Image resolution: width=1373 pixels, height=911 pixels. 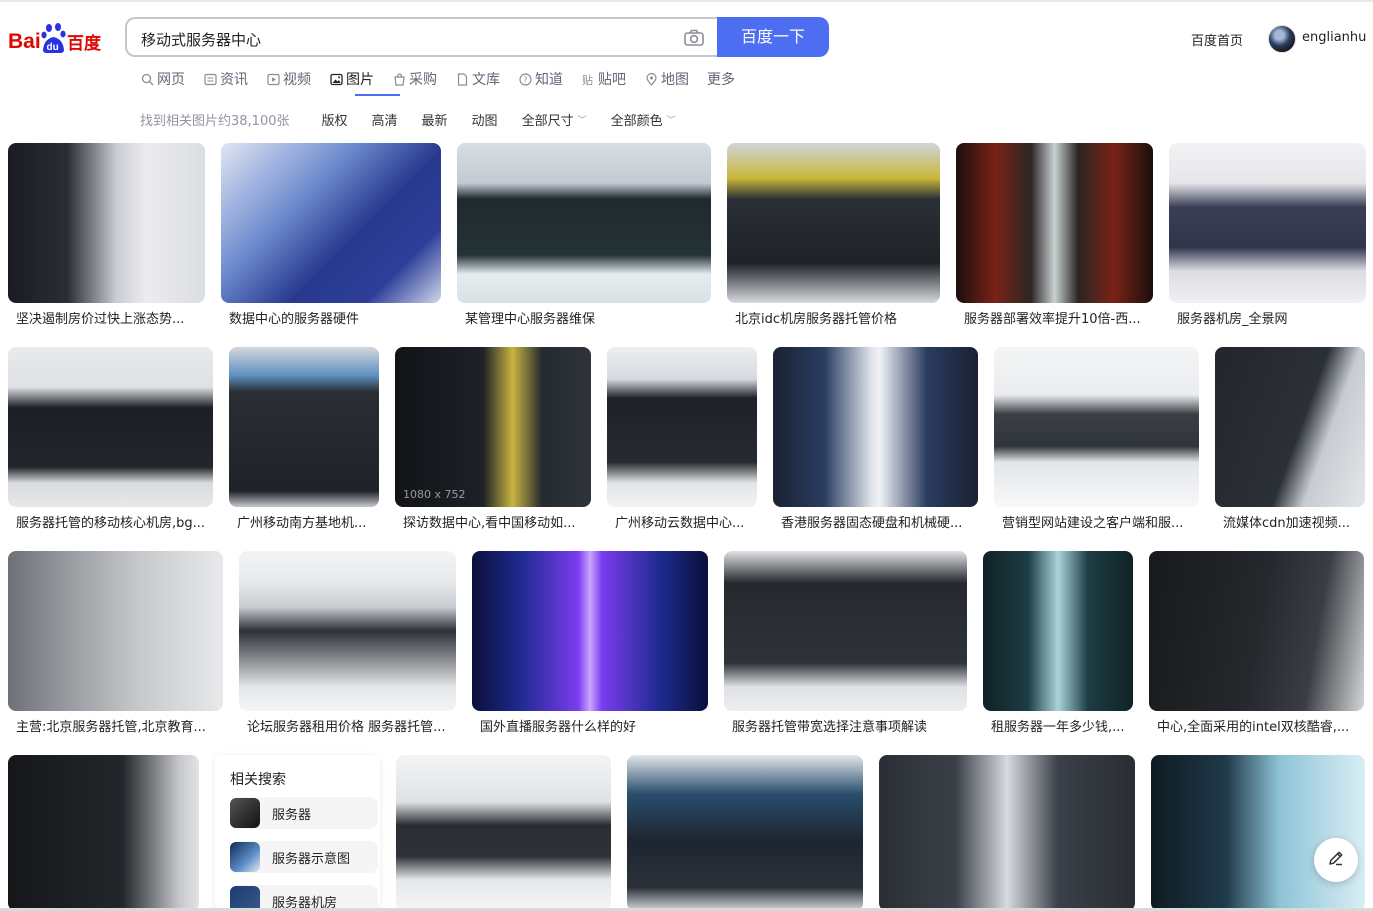 What do you see at coordinates (215, 121) in the screenshot?
I see `result-count: 找到相关图片约38,100张` at bounding box center [215, 121].